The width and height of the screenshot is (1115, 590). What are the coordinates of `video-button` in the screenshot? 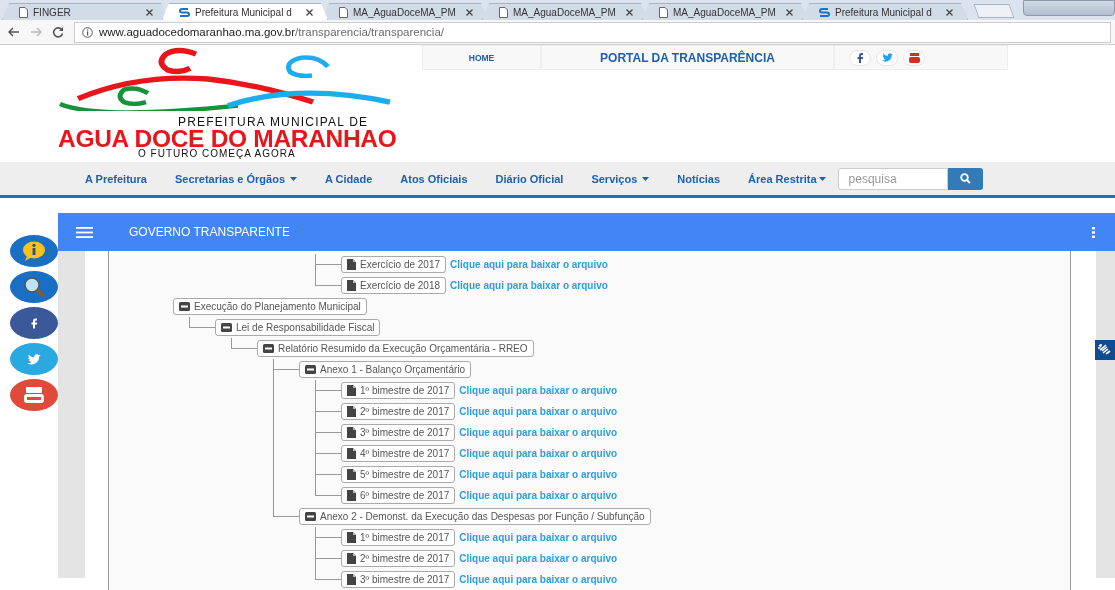 It's located at (34, 395).